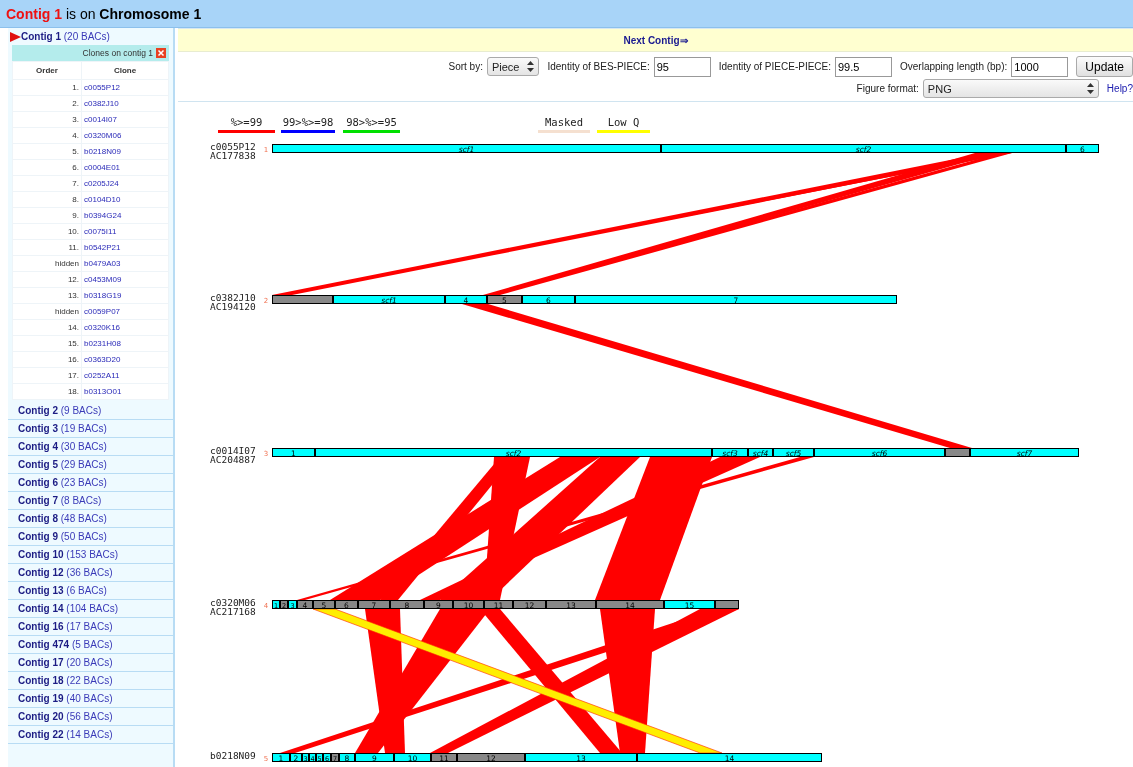 The height and width of the screenshot is (767, 1133). Describe the element at coordinates (47, 135) in the screenshot. I see `order-cell: 4.` at that location.